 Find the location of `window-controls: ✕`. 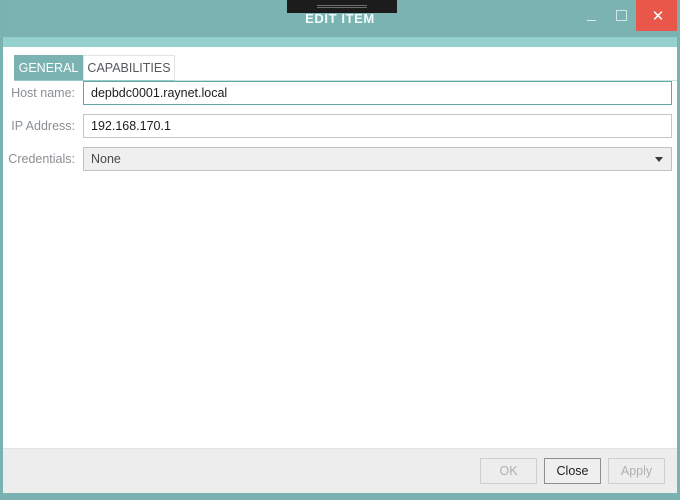

window-controls: ✕ is located at coordinates (626, 15).